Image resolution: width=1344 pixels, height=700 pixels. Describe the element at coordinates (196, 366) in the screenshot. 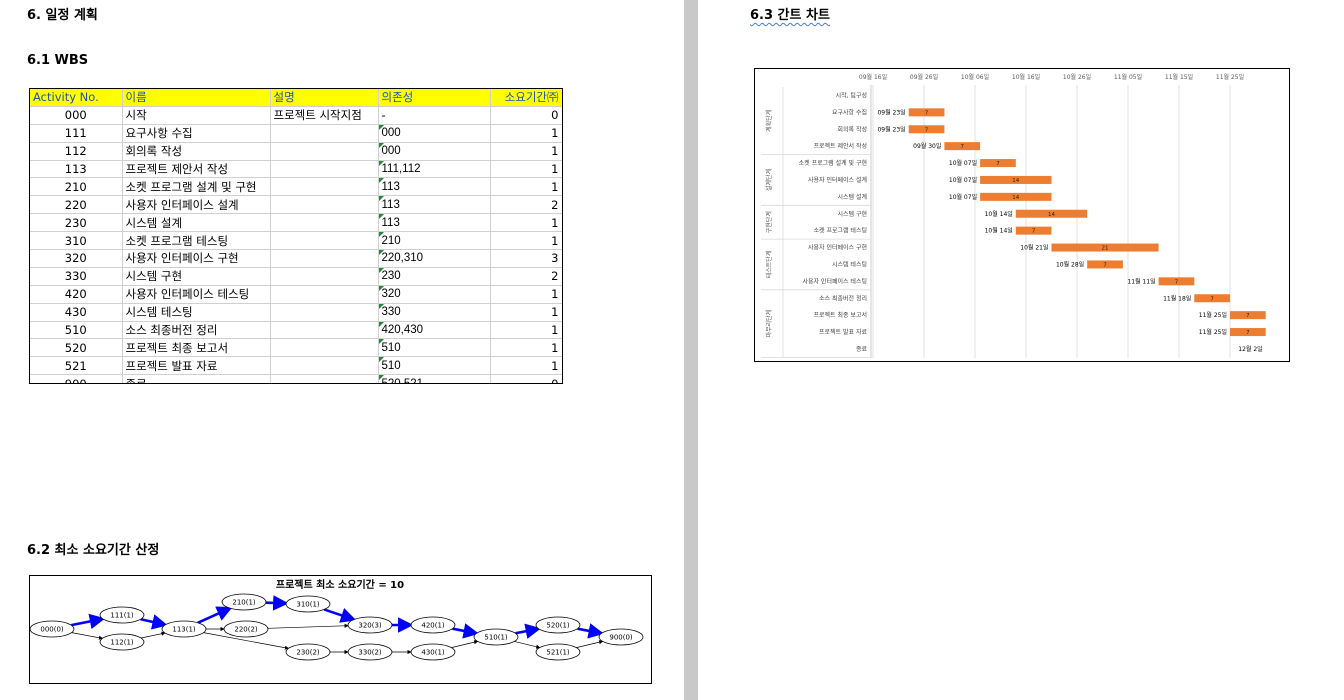

I see `wbs-cell-name: 프로젝트 발표 자료` at that location.